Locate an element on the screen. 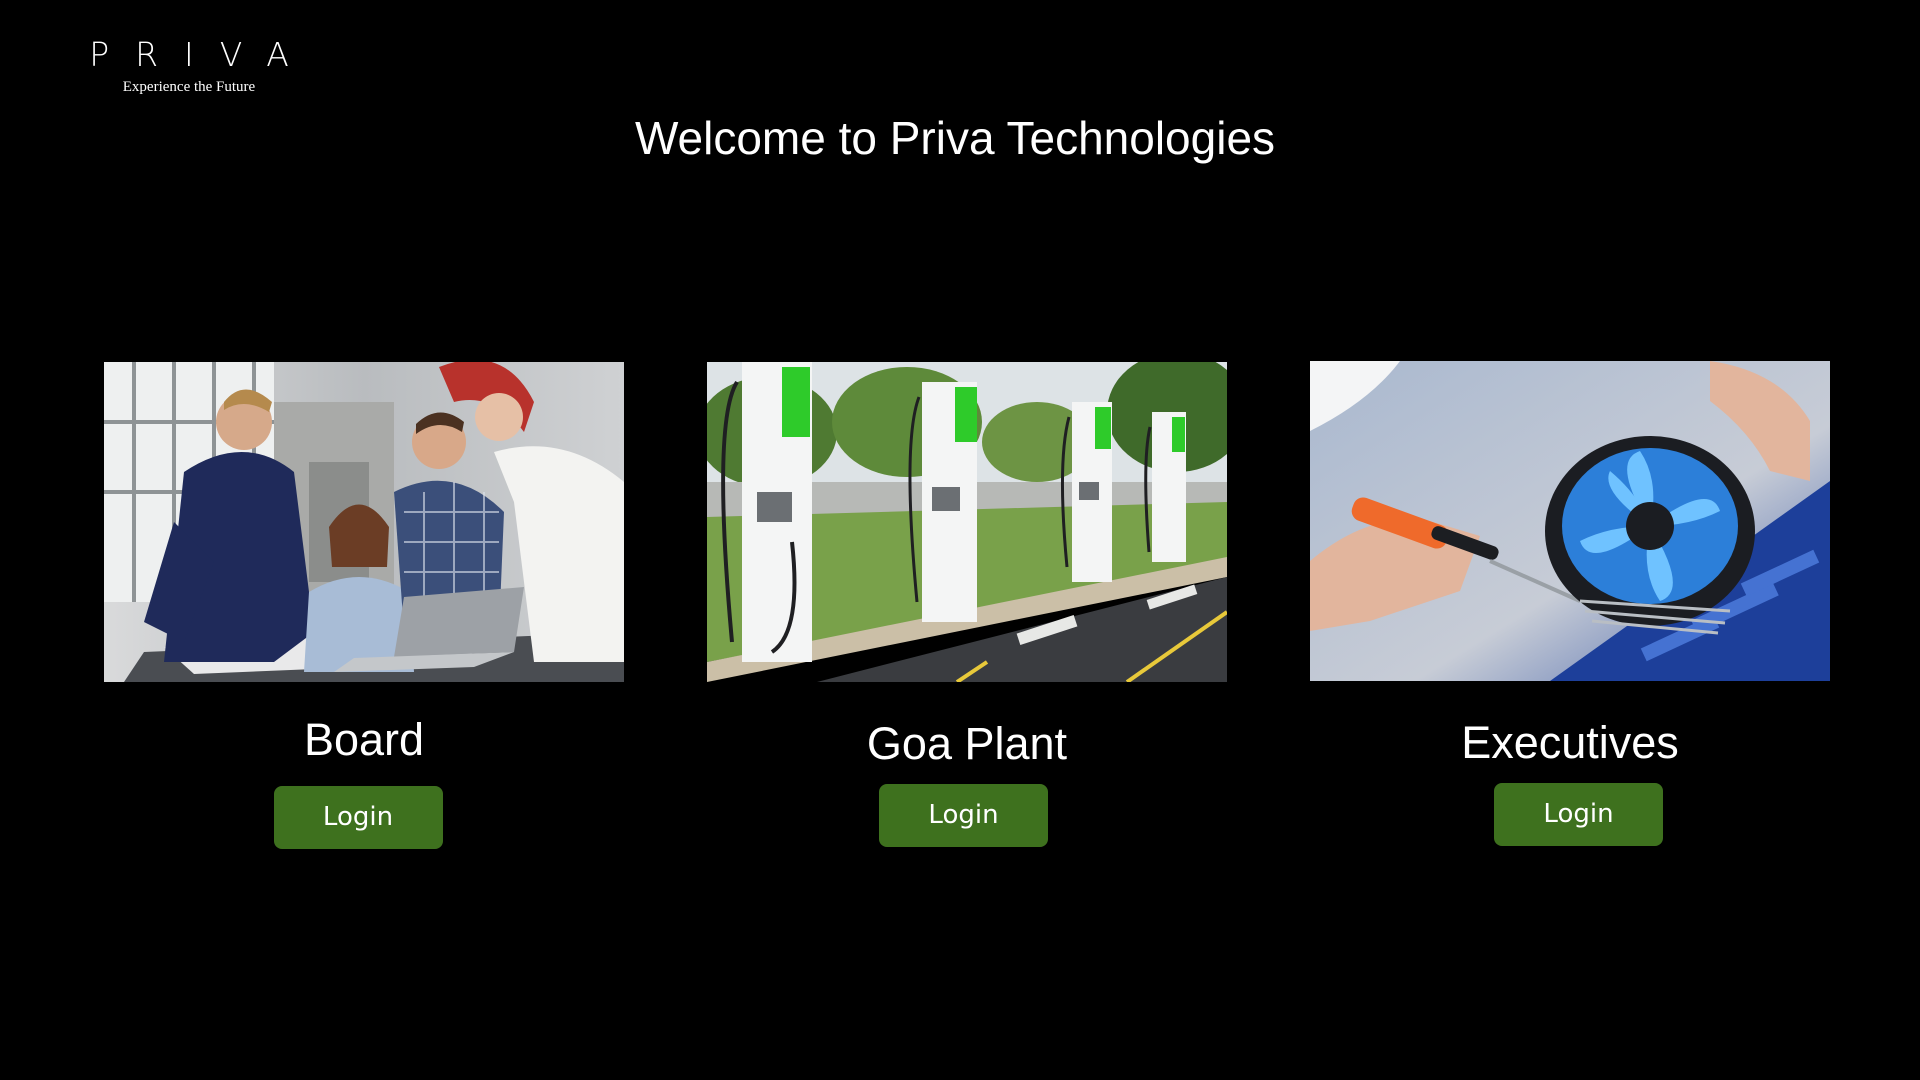  card-executives: Executives Login is located at coordinates (1570, 603).